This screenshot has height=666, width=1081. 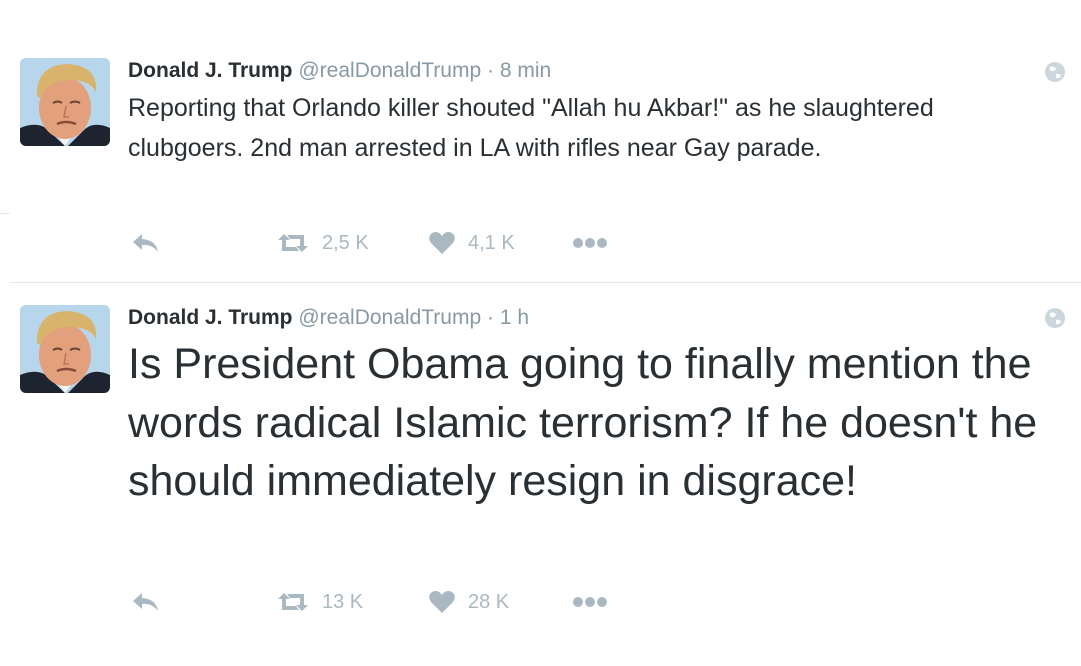 I want to click on tweet-actions: 13 K 28 K, so click(x=388, y=602).